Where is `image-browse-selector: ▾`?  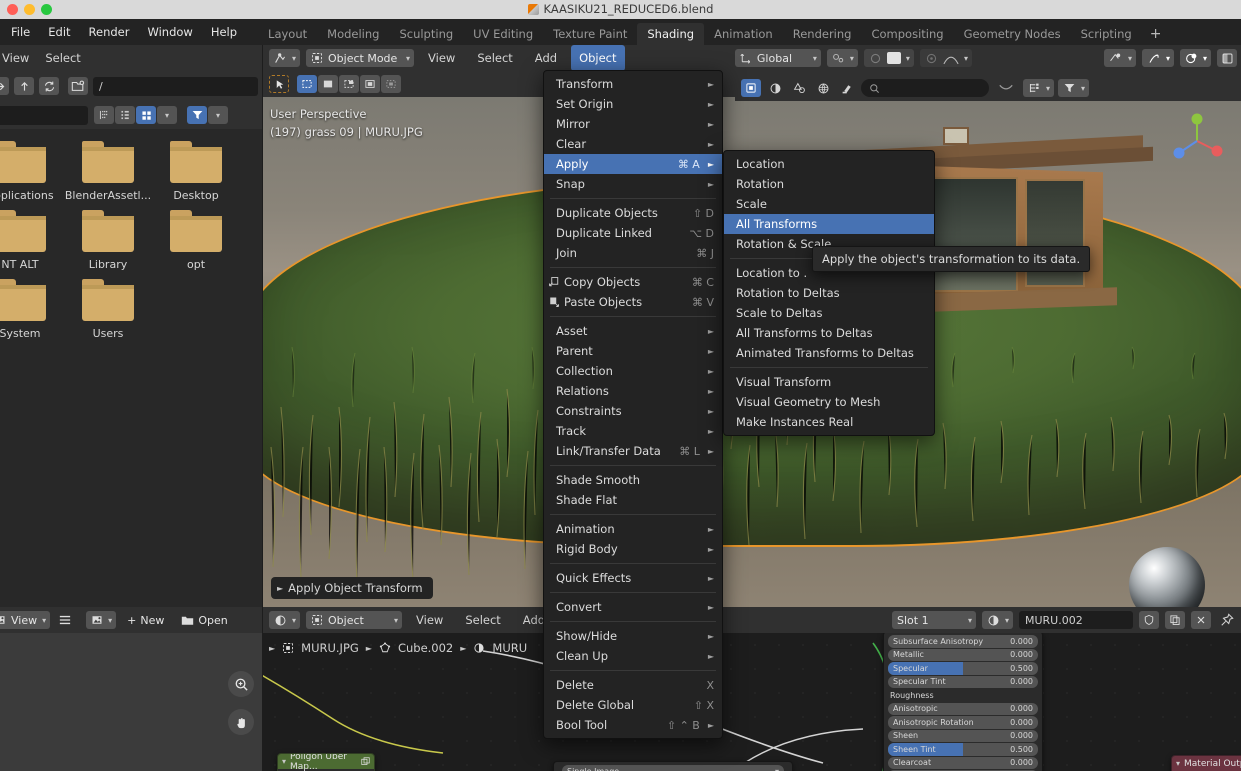
image-browse-selector: ▾ is located at coordinates (101, 620).